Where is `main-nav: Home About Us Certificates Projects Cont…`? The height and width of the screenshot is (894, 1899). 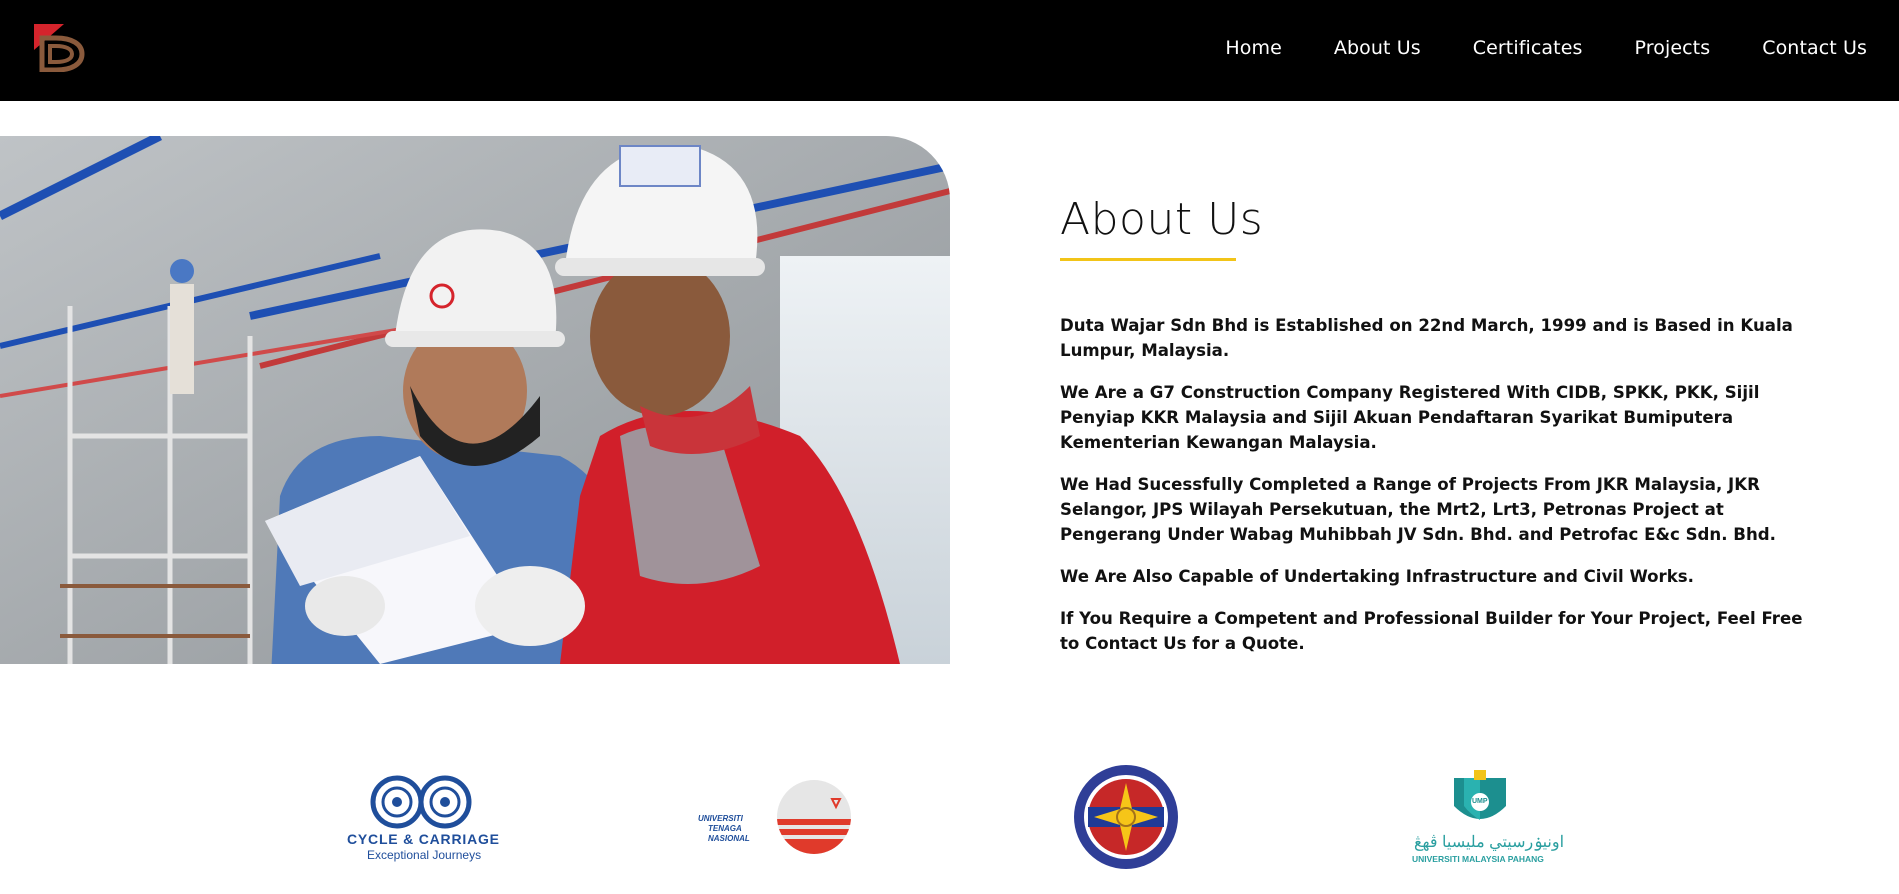
main-nav: Home About Us Certificates Projects Cont… is located at coordinates (1546, 48).